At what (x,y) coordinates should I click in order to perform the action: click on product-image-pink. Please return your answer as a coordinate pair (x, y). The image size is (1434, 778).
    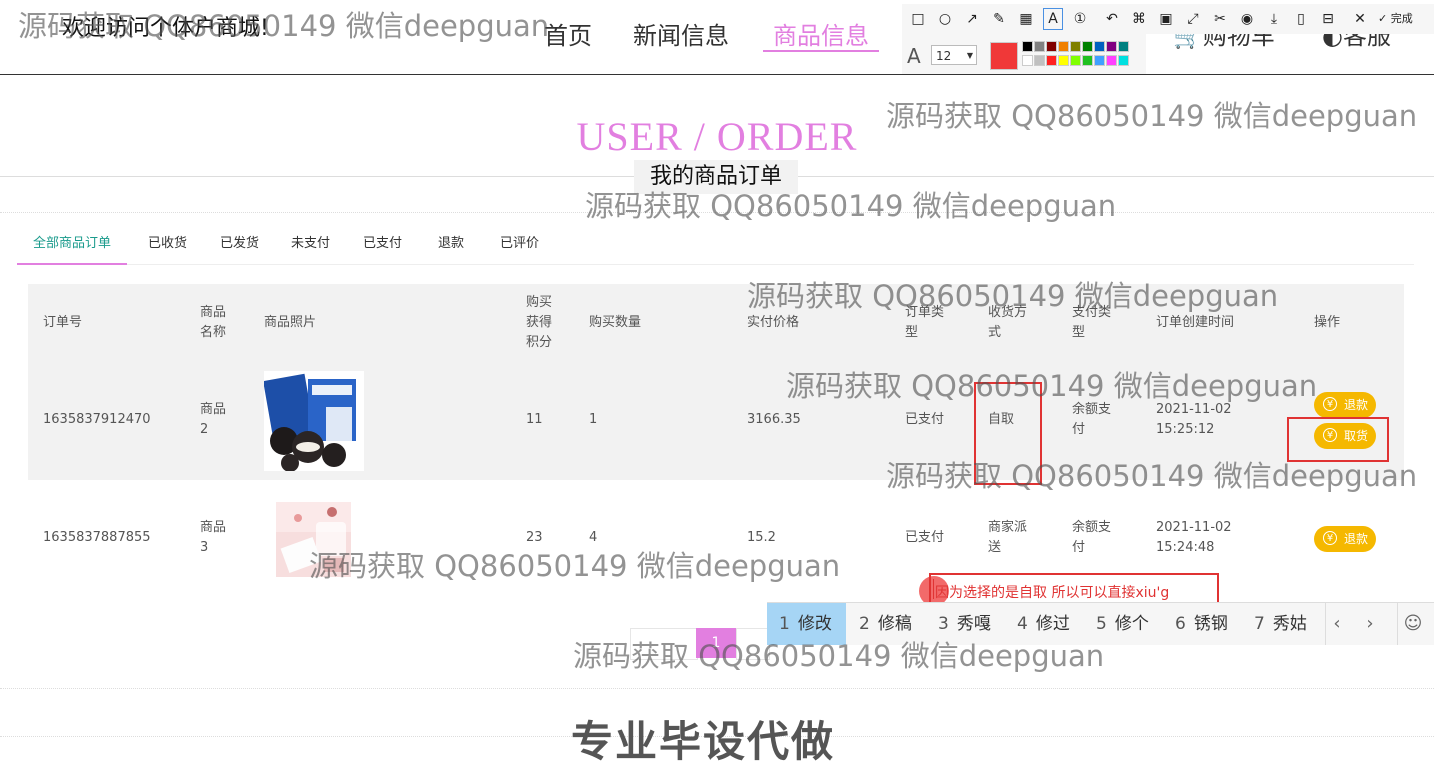
    Looking at the image, I should click on (313, 539).